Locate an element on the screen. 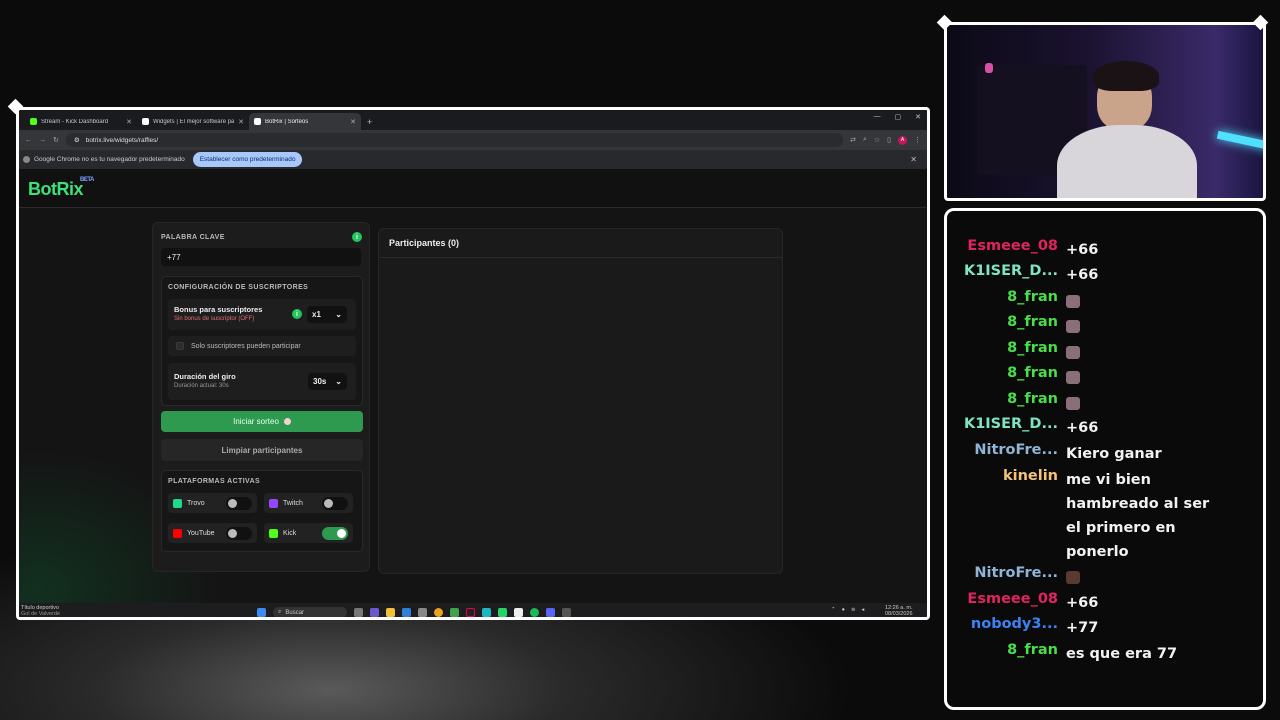 The width and height of the screenshot is (1280, 720). taskbar-search: ⌕ Buscar is located at coordinates (310, 612).